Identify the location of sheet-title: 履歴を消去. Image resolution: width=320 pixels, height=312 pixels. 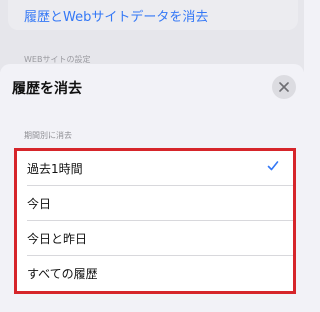
(47, 89).